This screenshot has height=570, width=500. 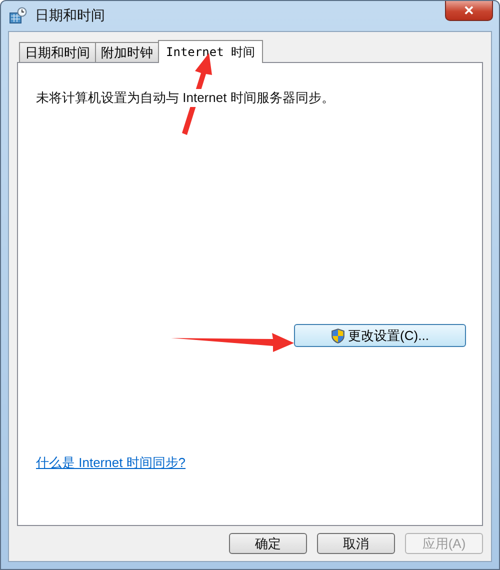 What do you see at coordinates (338, 336) in the screenshot?
I see `shield-icon` at bounding box center [338, 336].